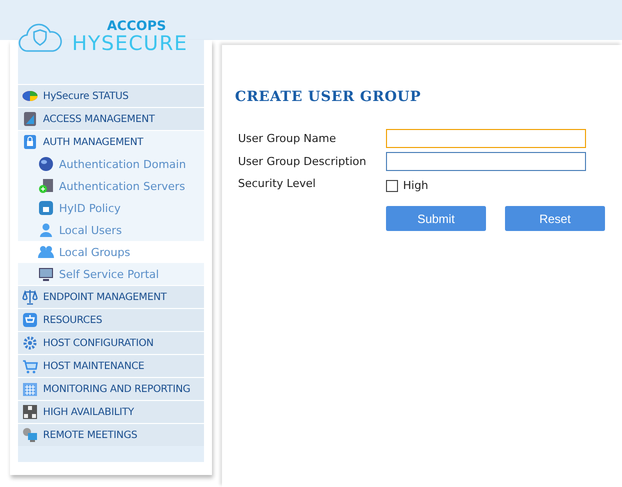 This screenshot has height=487, width=622. Describe the element at coordinates (111, 95) in the screenshot. I see `nav-item: HySecure STATUS` at that location.